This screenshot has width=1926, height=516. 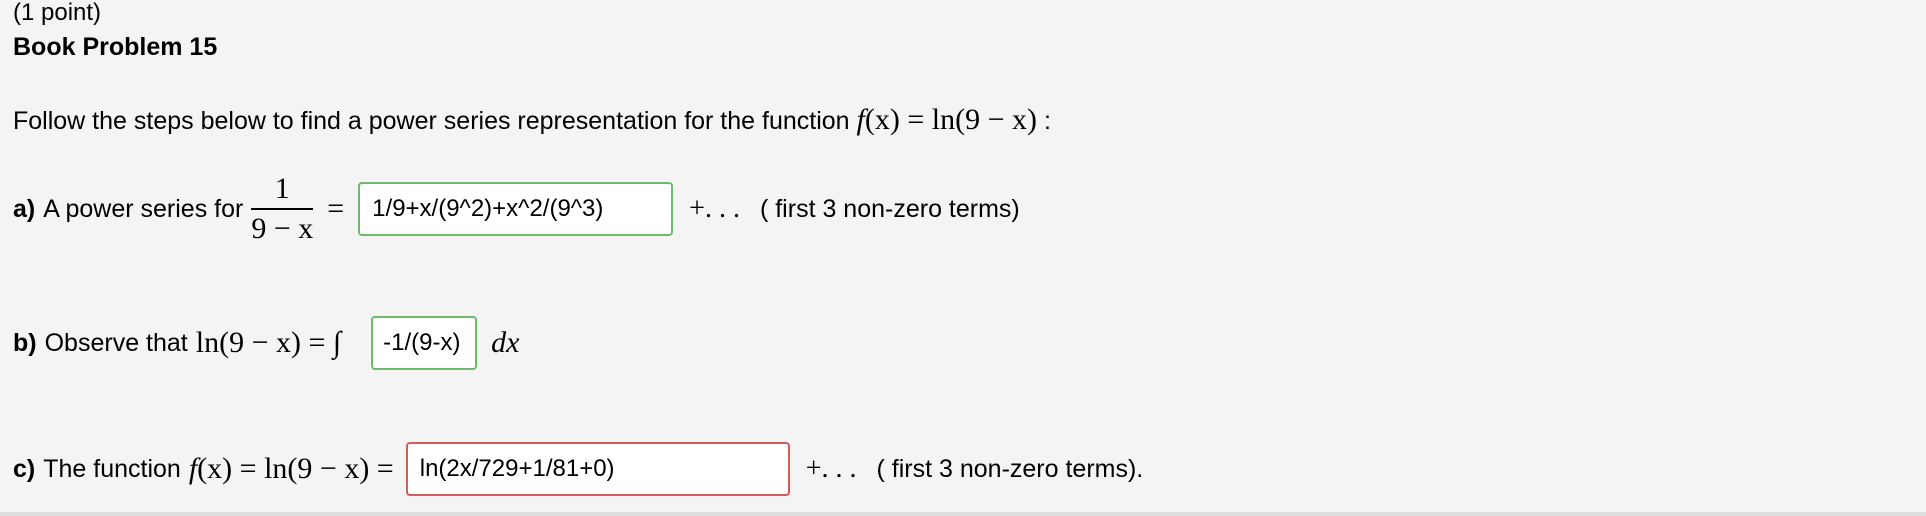 What do you see at coordinates (889, 208) in the screenshot?
I see `part-a-note: ( first 3 non-zero terms)` at bounding box center [889, 208].